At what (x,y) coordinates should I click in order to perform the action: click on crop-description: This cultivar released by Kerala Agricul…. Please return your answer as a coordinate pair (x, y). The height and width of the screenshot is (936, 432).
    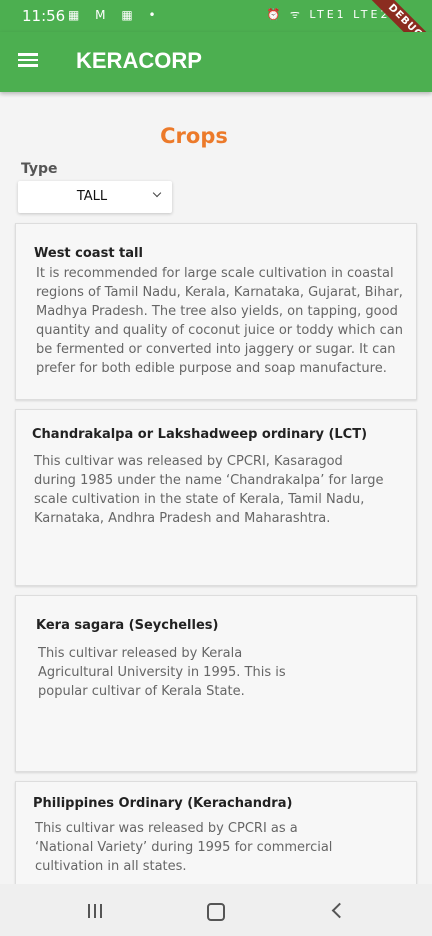
    Looking at the image, I should click on (162, 672).